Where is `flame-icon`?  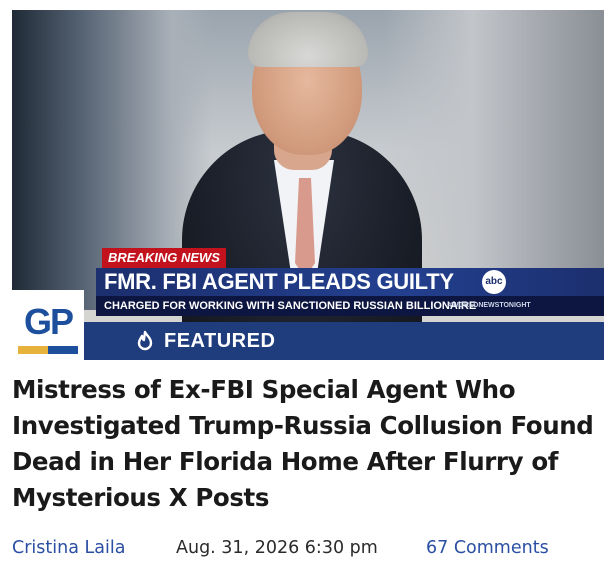
flame-icon is located at coordinates (145, 340).